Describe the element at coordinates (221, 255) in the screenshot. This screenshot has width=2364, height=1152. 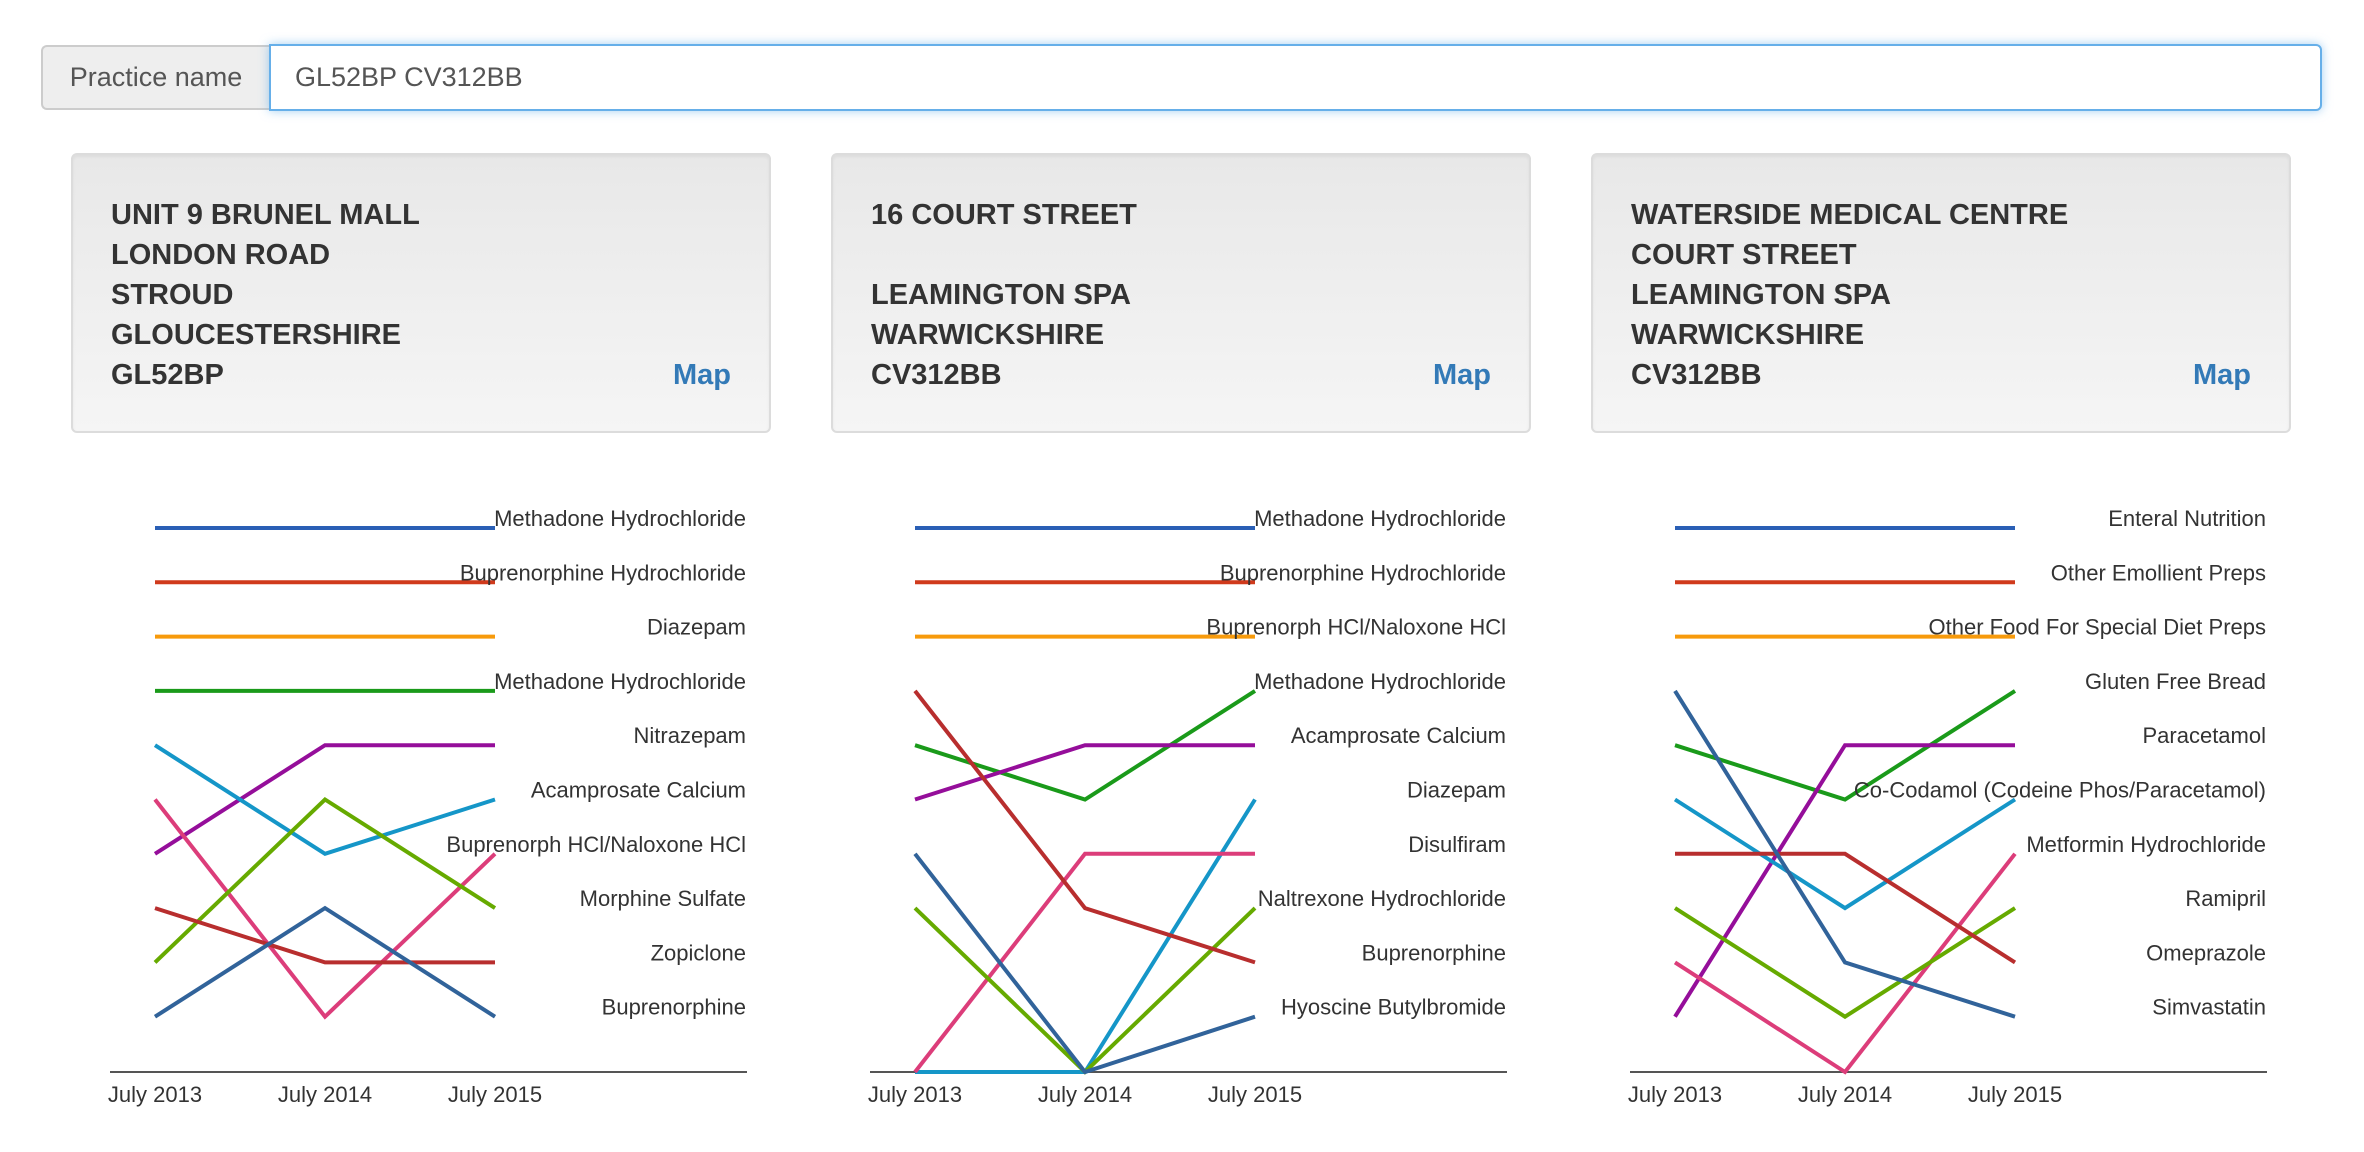
I see `address-line: LONDON ROAD` at that location.